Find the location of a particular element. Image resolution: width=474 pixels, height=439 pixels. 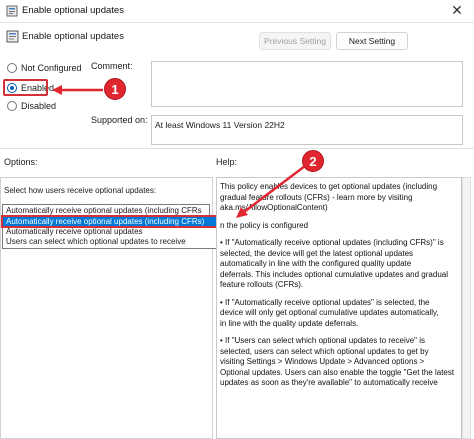

arrow-to-option is located at coordinates (274, 189).